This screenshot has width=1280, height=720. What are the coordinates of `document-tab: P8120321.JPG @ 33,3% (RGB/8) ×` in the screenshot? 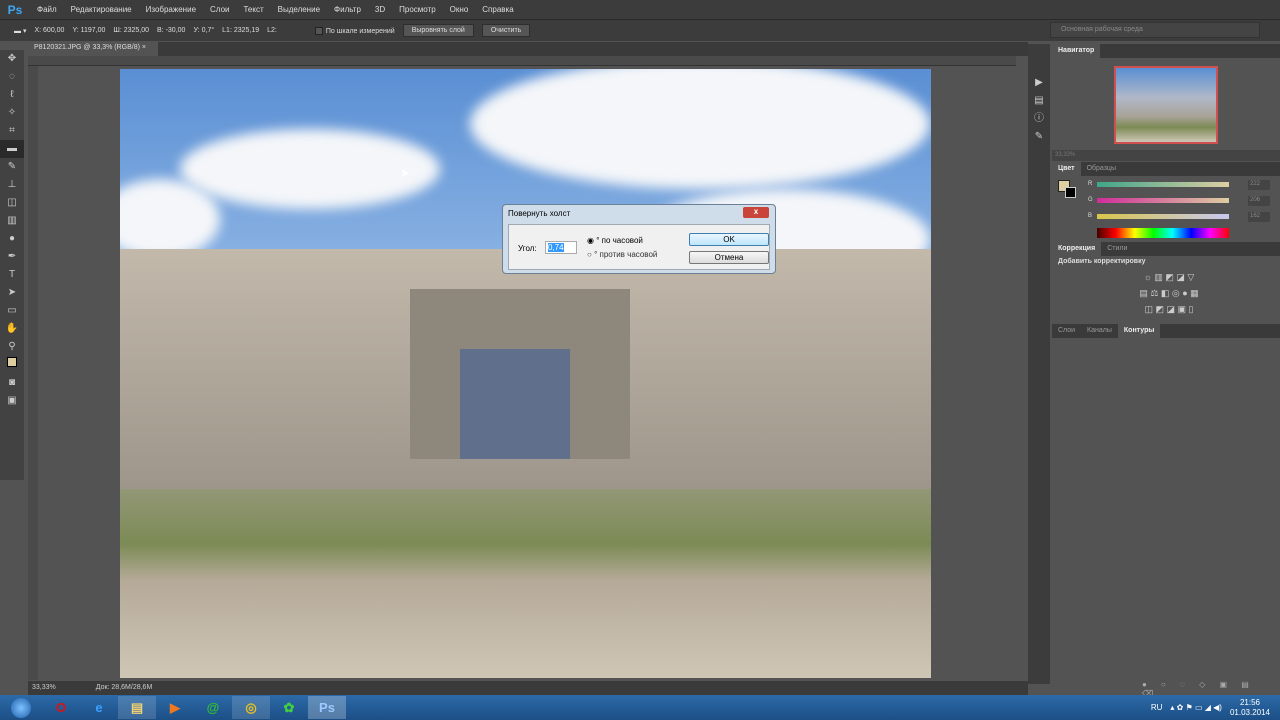 It's located at (93, 49).